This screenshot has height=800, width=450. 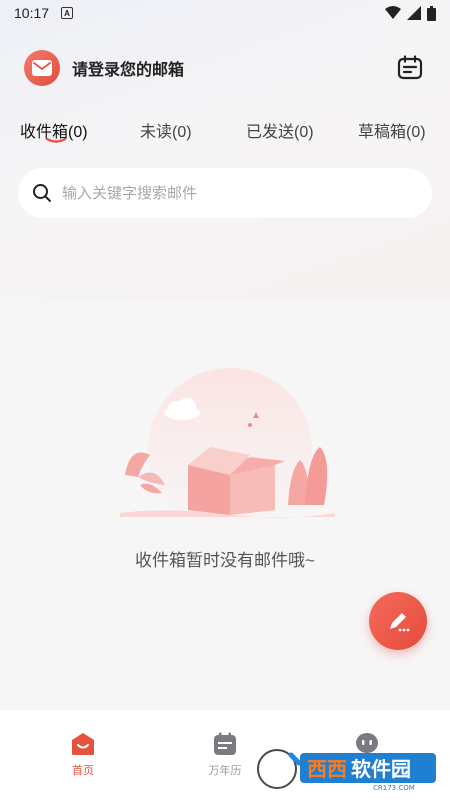 I want to click on nav-home-label: 首页, so click(x=83, y=771).